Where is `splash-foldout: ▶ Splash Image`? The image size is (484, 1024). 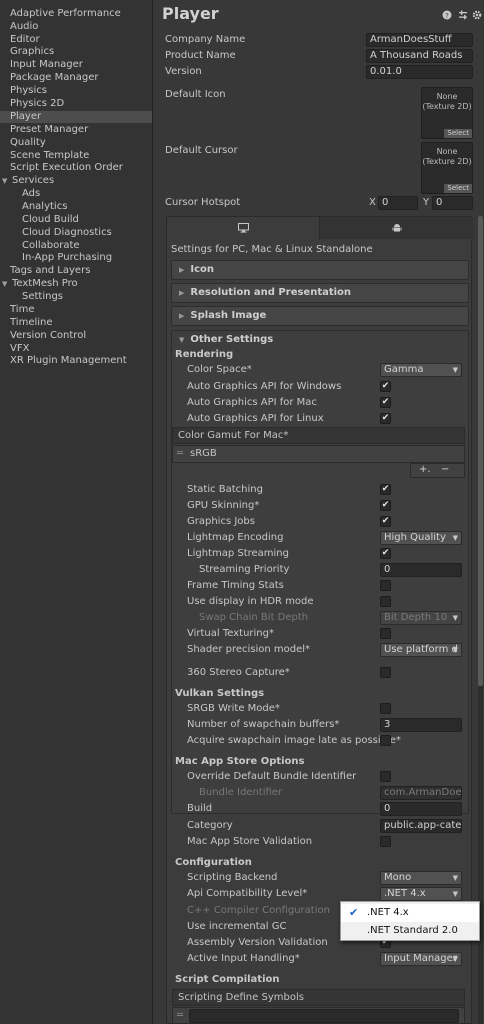 splash-foldout: ▶ Splash Image is located at coordinates (320, 316).